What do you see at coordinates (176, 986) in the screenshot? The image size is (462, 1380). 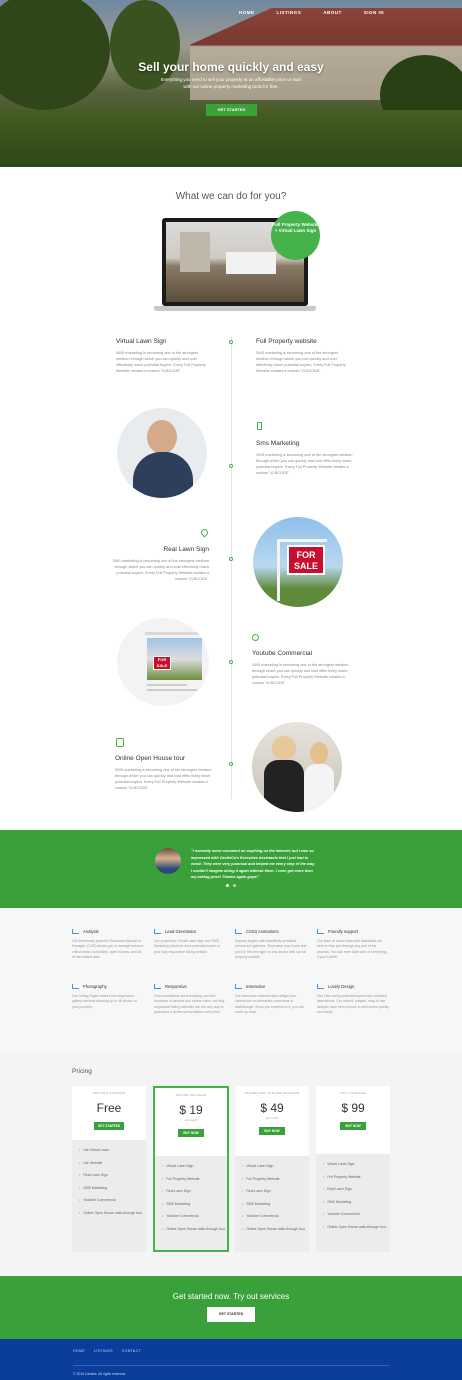 I see `service-title: Responsive` at bounding box center [176, 986].